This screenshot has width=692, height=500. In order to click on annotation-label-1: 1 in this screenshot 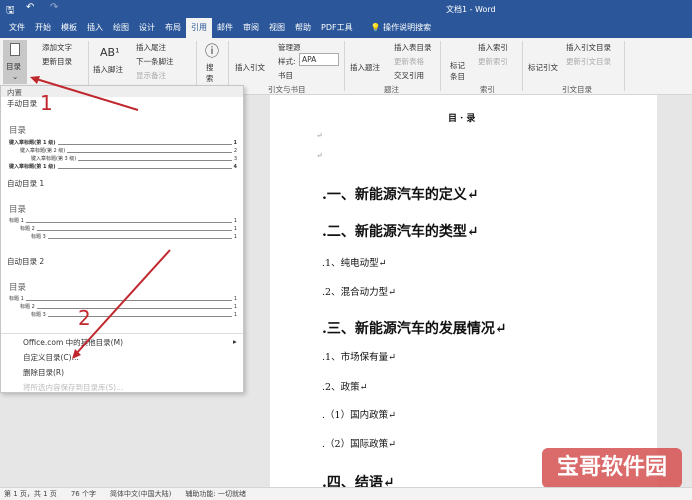, I will do `click(46, 103)`.